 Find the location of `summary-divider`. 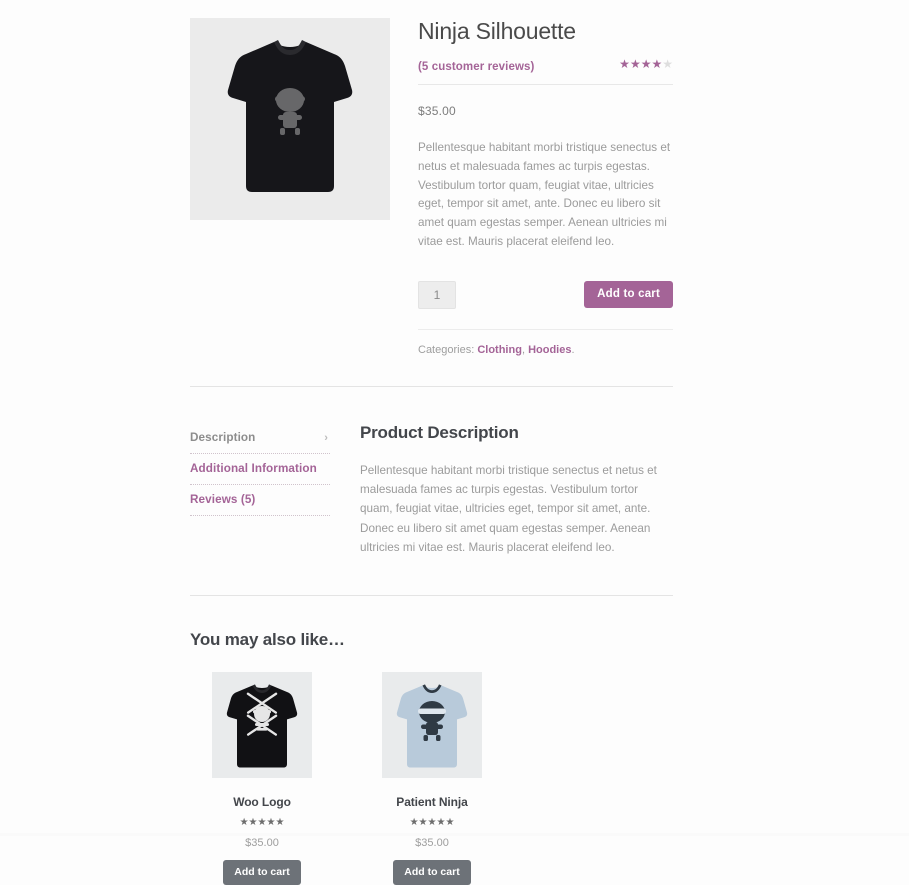

summary-divider is located at coordinates (545, 84).